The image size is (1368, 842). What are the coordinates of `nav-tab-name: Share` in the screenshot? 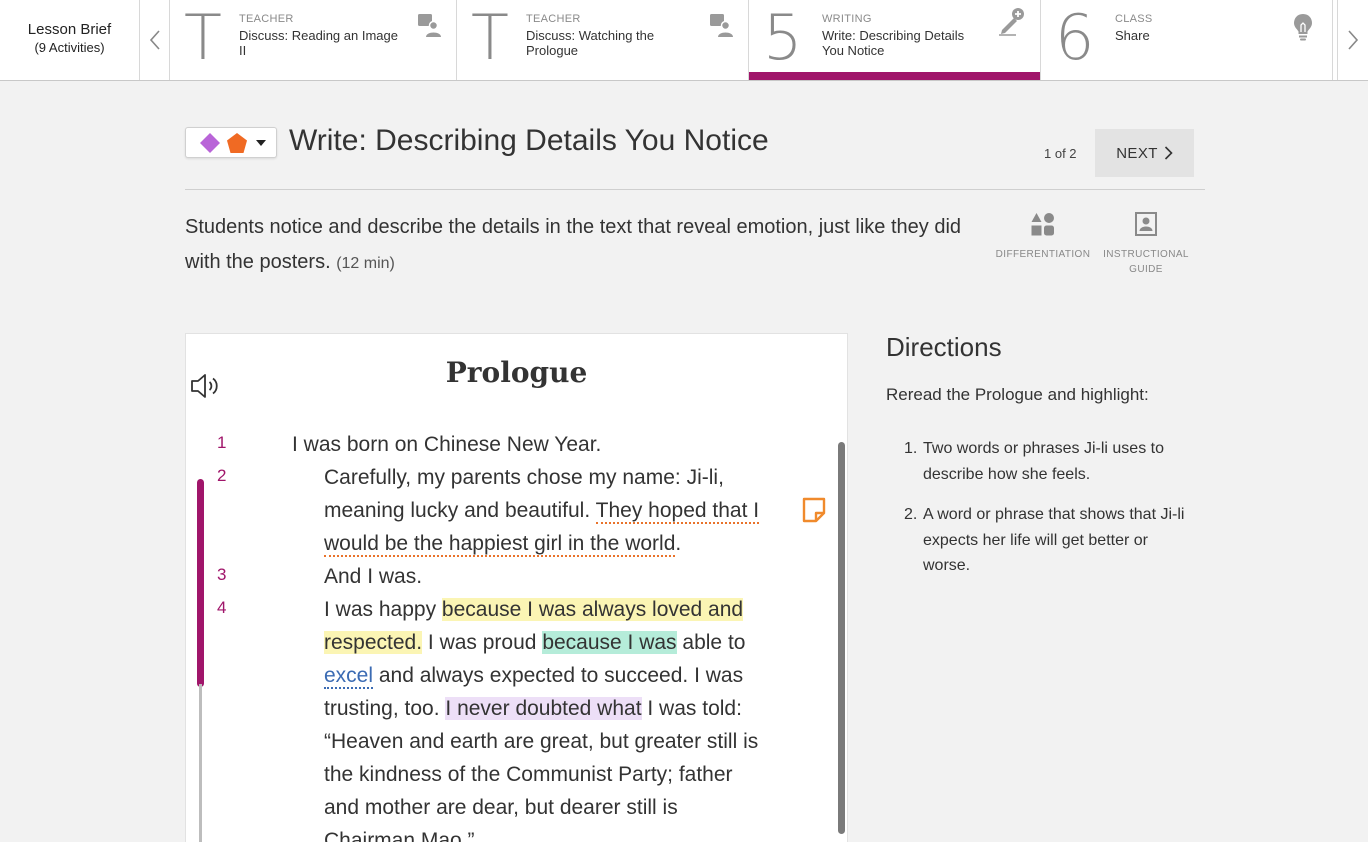 It's located at (1132, 35).